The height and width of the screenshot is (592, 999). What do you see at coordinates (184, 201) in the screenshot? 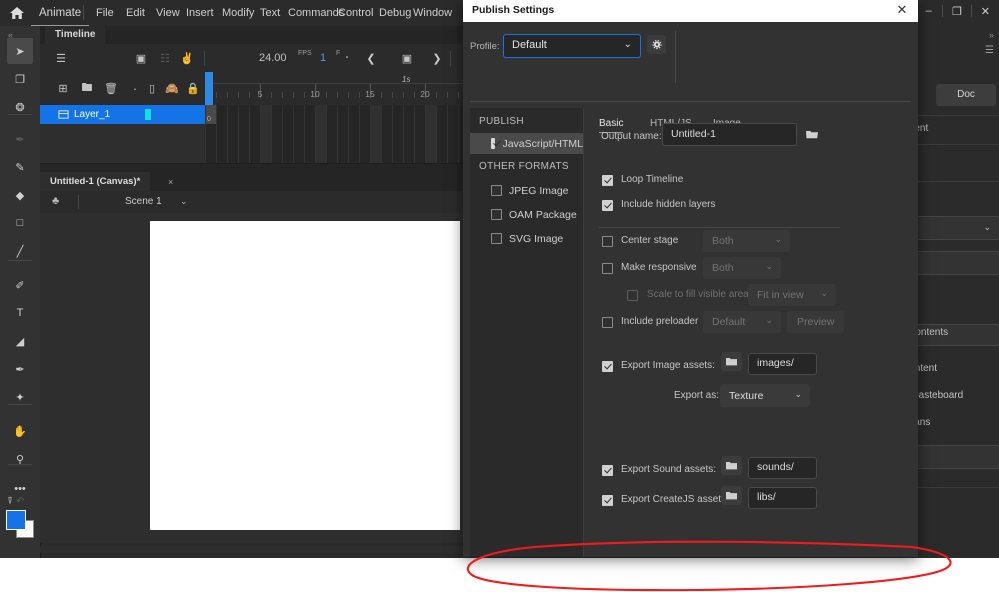
I see `chevron-down-icon: ⌄` at bounding box center [184, 201].